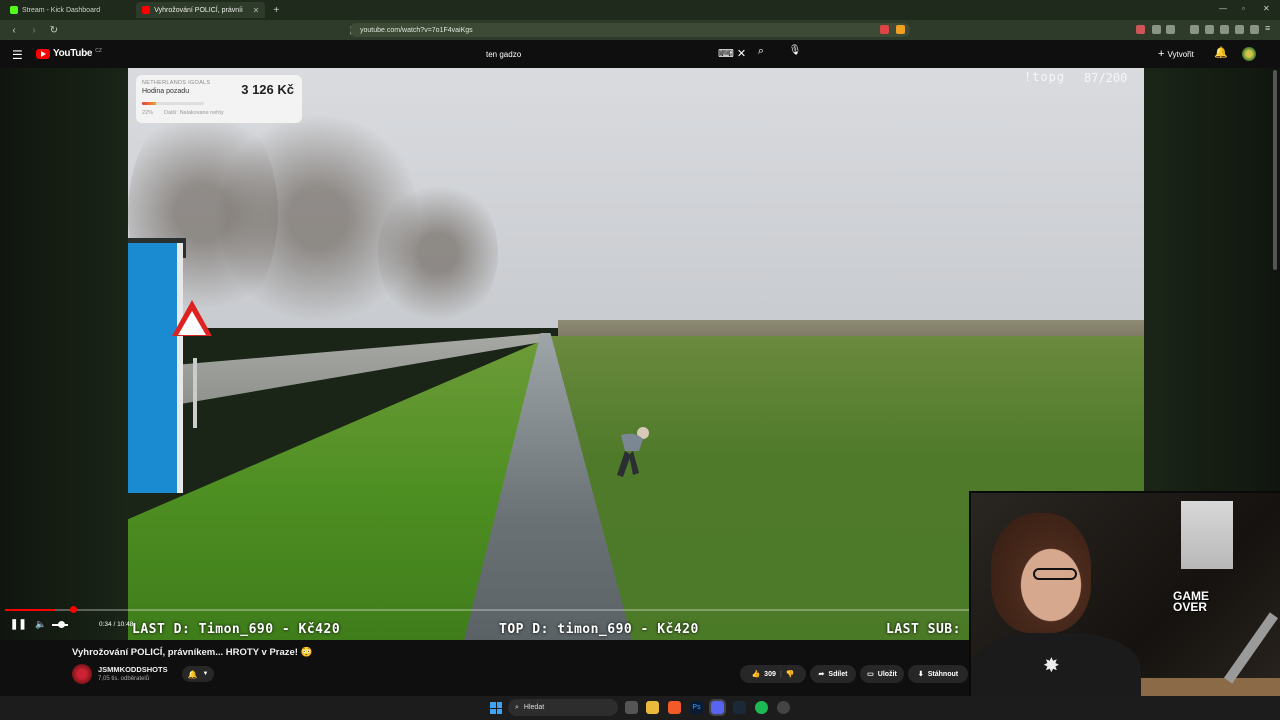  I want to click on reload-icon: ↻, so click(54, 30).